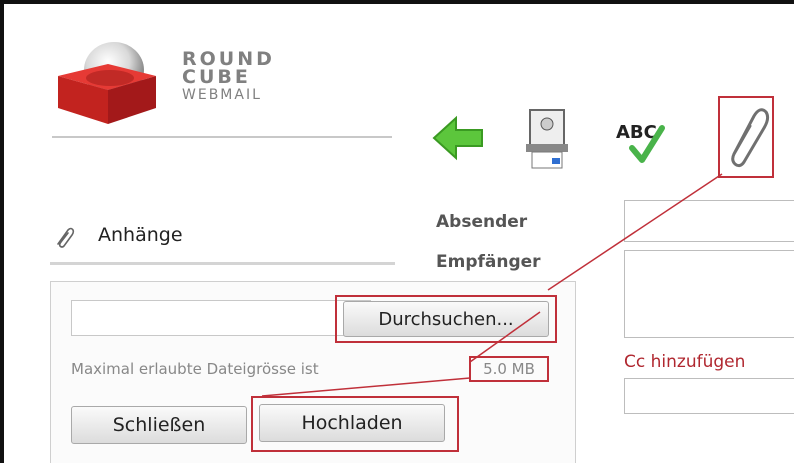 Image resolution: width=798 pixels, height=465 pixels. What do you see at coordinates (488, 262) in the screenshot?
I see `recipient-label: Empfänger` at bounding box center [488, 262].